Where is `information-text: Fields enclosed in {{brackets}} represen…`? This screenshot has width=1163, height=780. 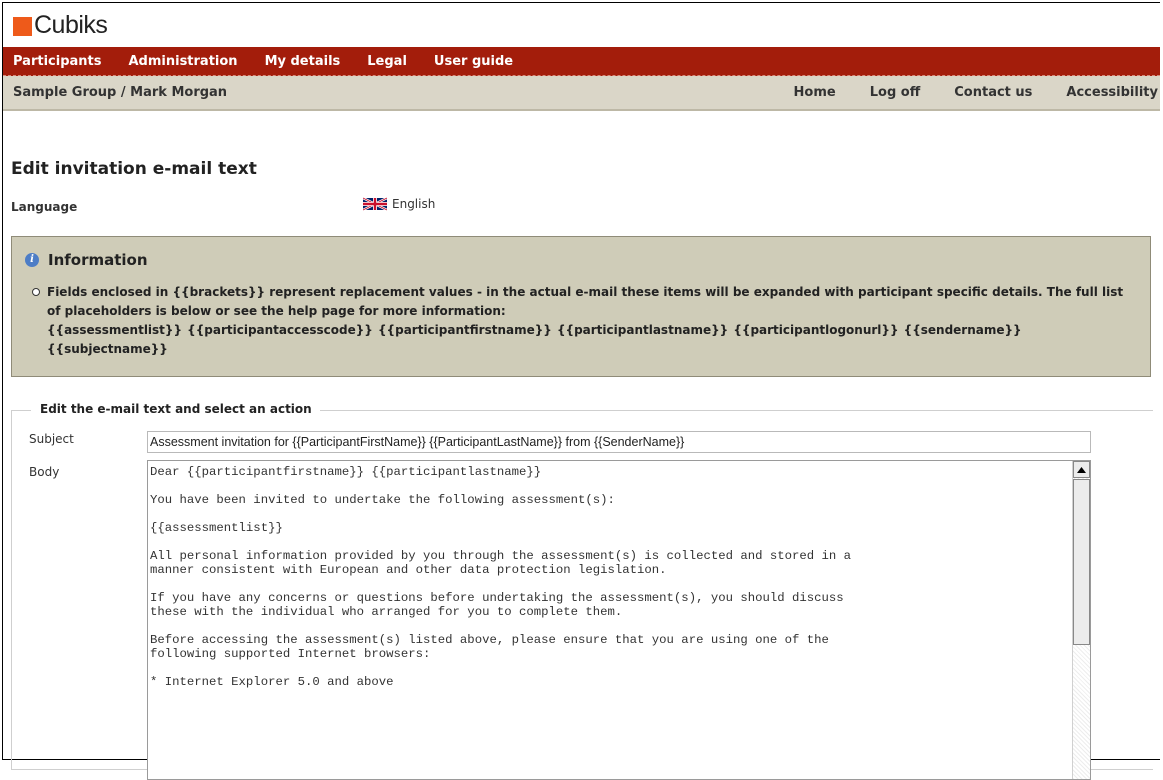
information-text: Fields enclosed in {{brackets}} represen… is located at coordinates (585, 301).